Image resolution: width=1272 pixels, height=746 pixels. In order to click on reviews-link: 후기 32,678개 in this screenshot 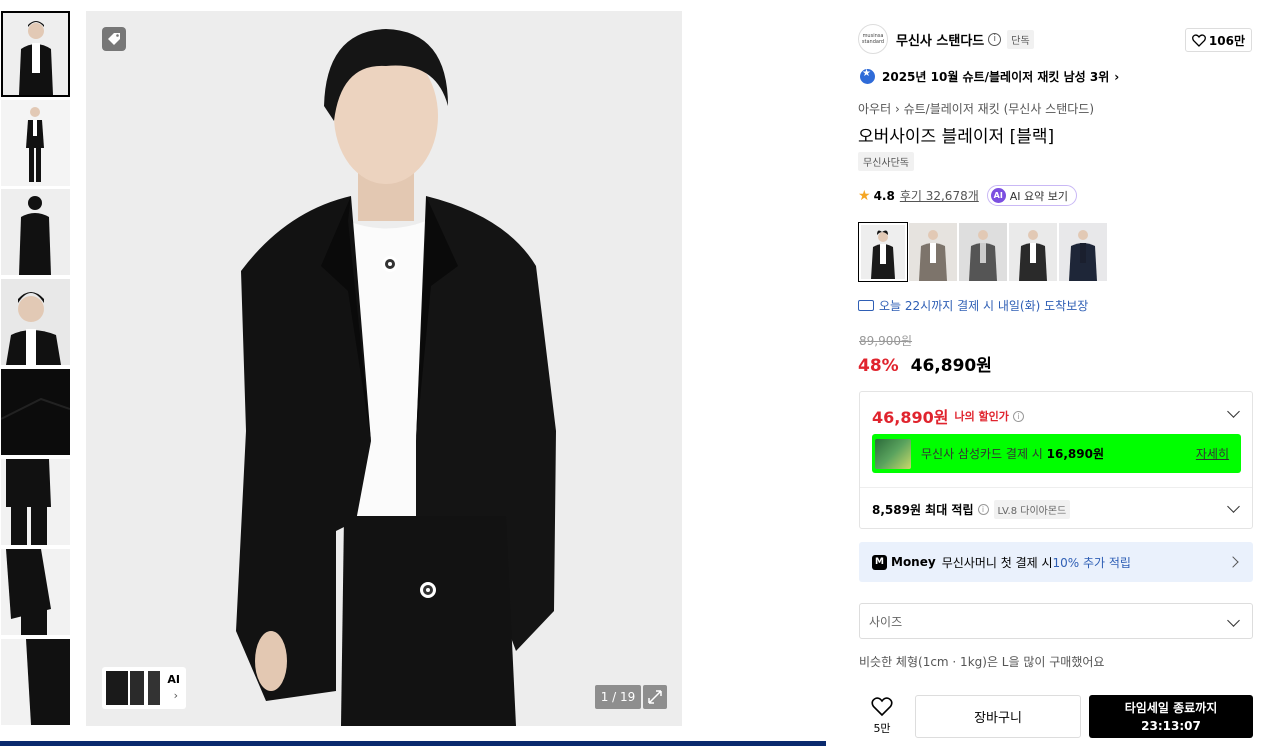, I will do `click(939, 195)`.